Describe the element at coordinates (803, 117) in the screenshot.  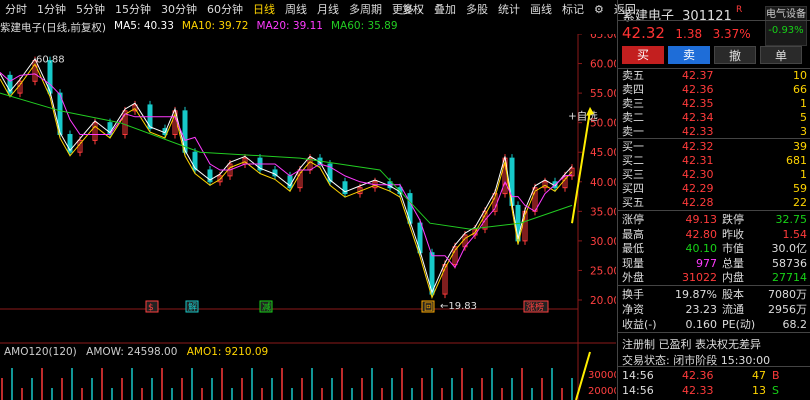
I see `ask-volume: 5` at that location.